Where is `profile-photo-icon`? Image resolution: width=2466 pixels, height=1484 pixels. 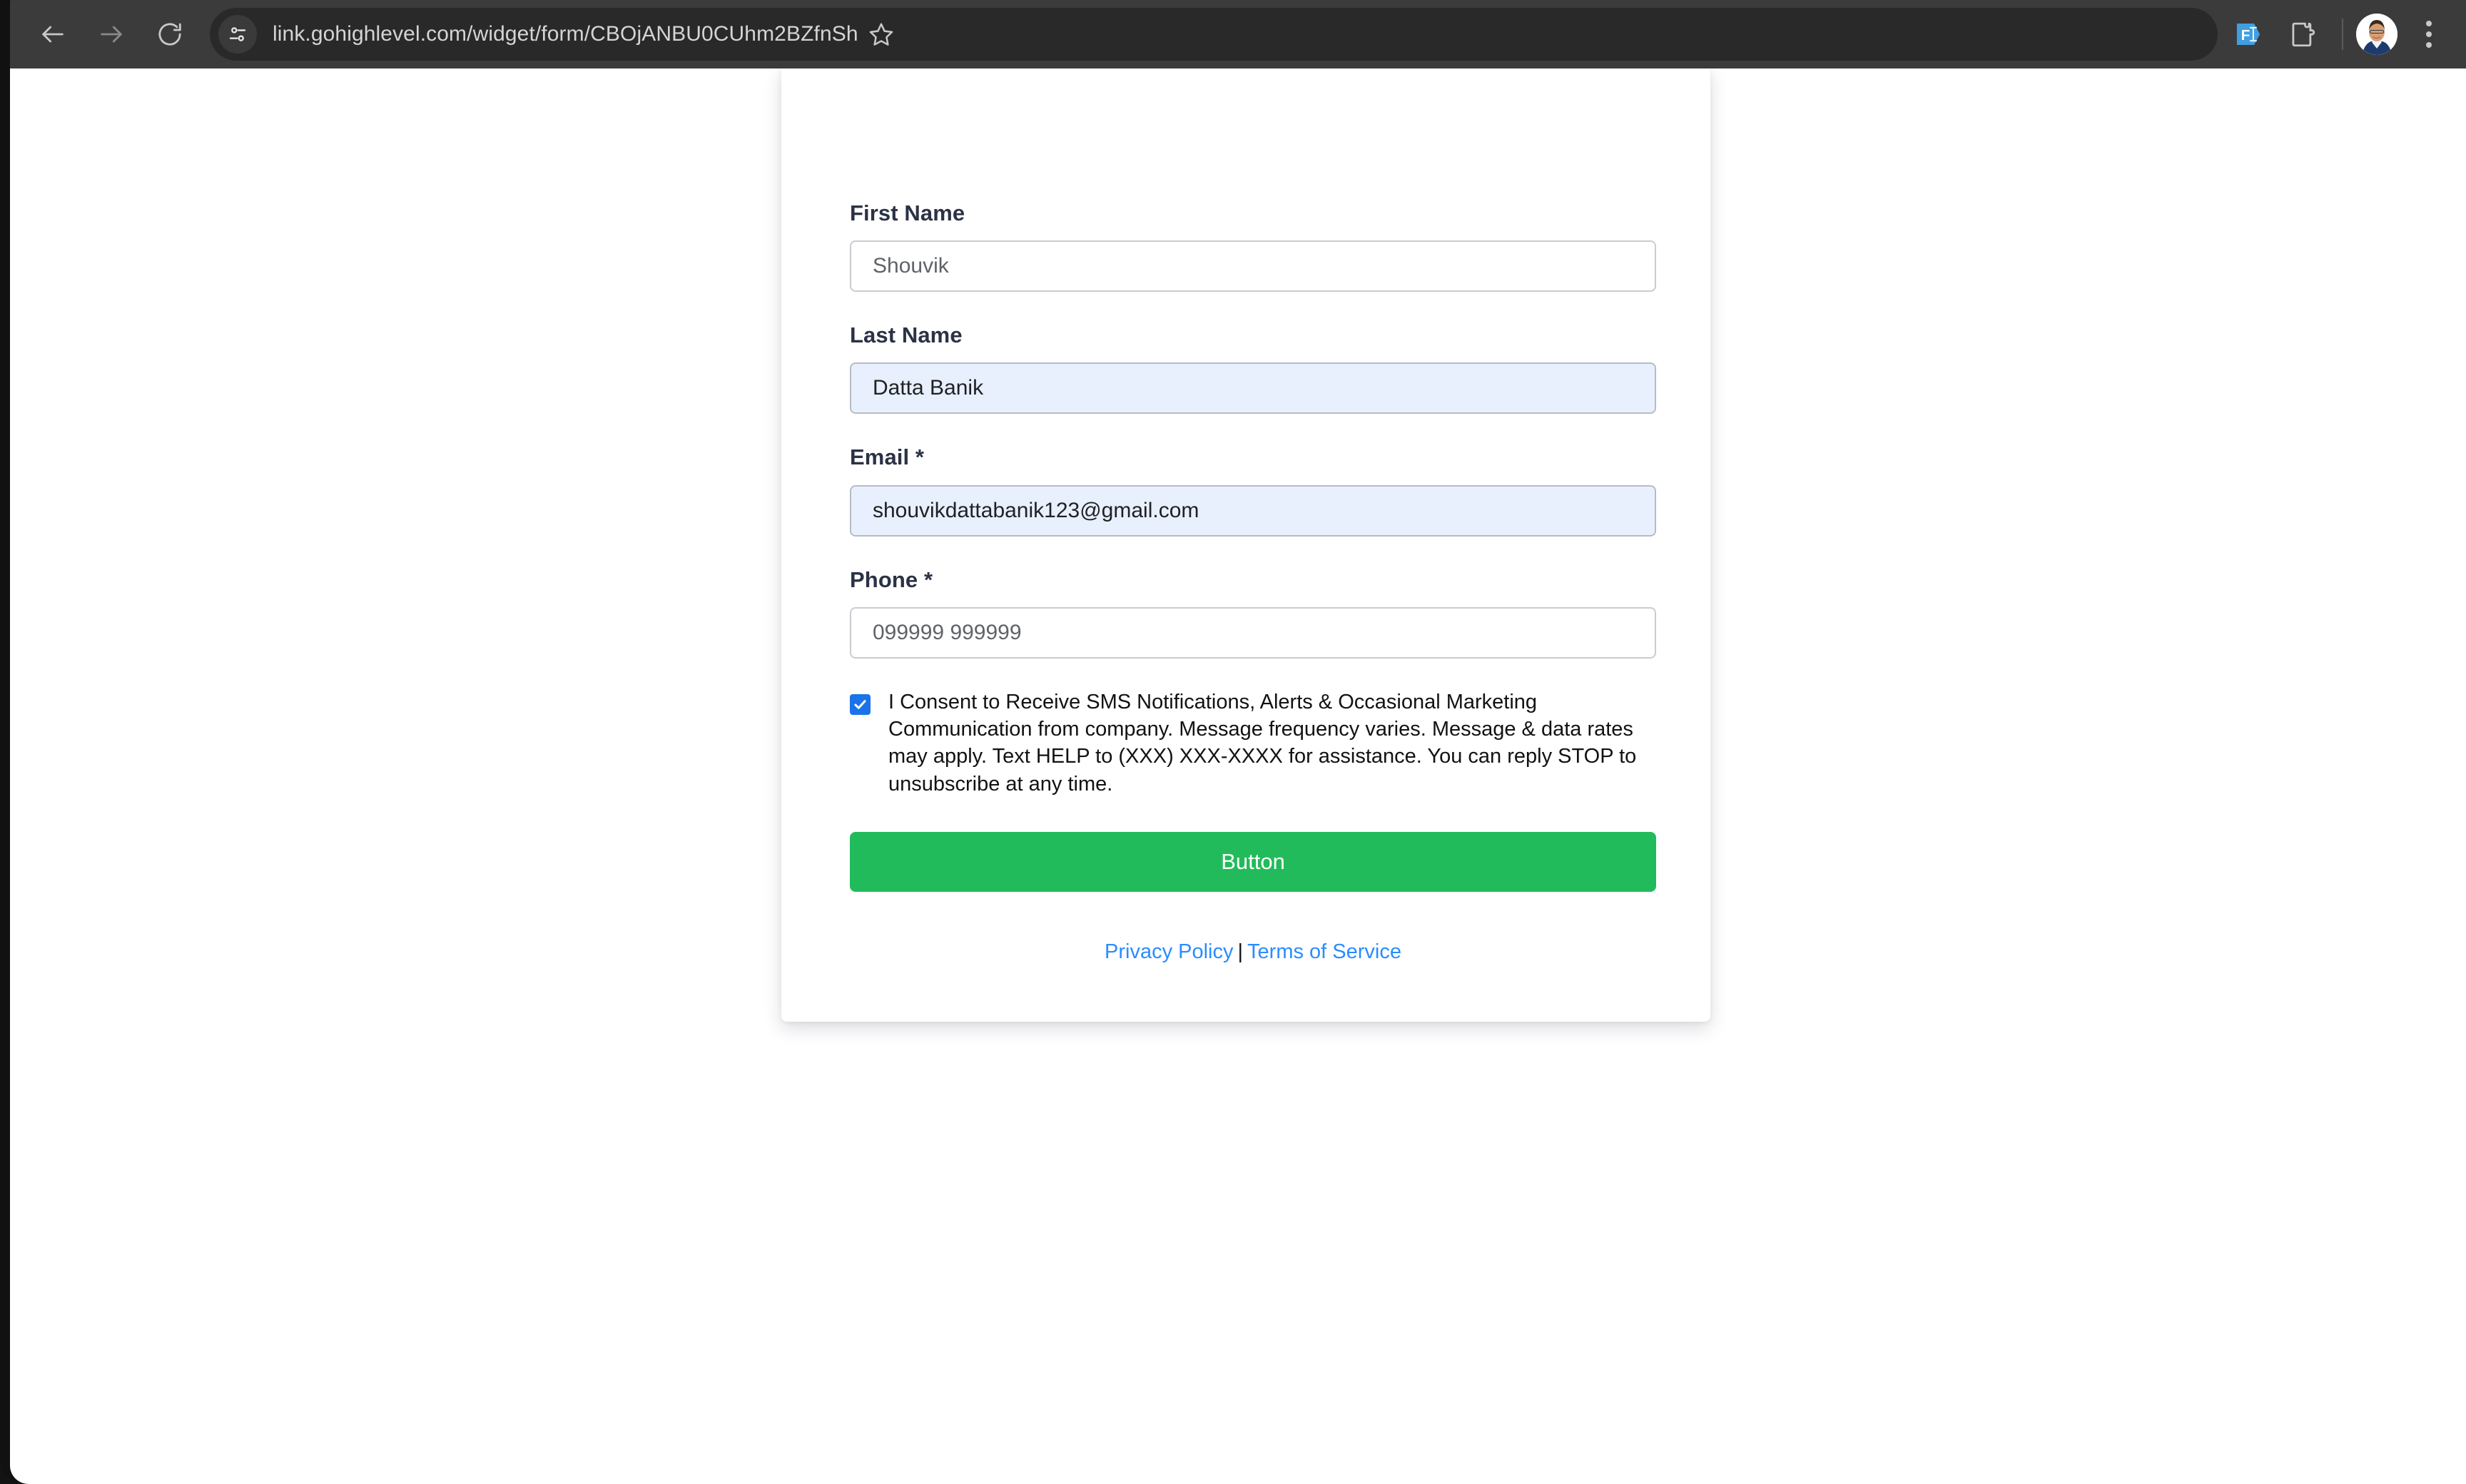 profile-photo-icon is located at coordinates (2377, 34).